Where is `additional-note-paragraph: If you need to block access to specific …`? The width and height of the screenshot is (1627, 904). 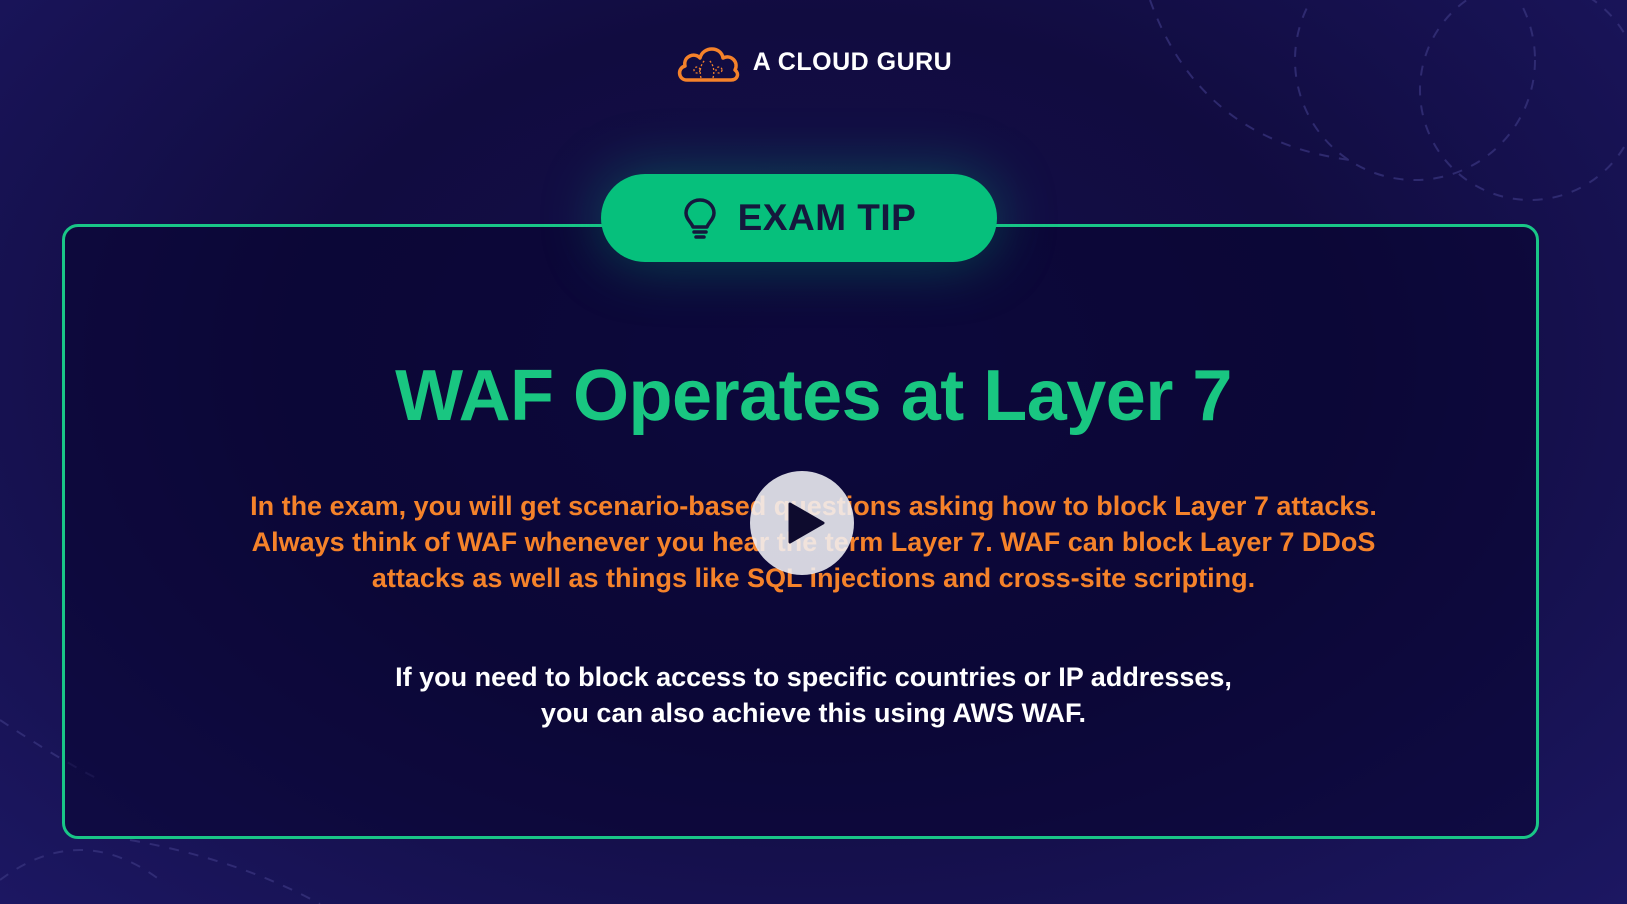 additional-note-paragraph: If you need to block access to specific … is located at coordinates (813, 695).